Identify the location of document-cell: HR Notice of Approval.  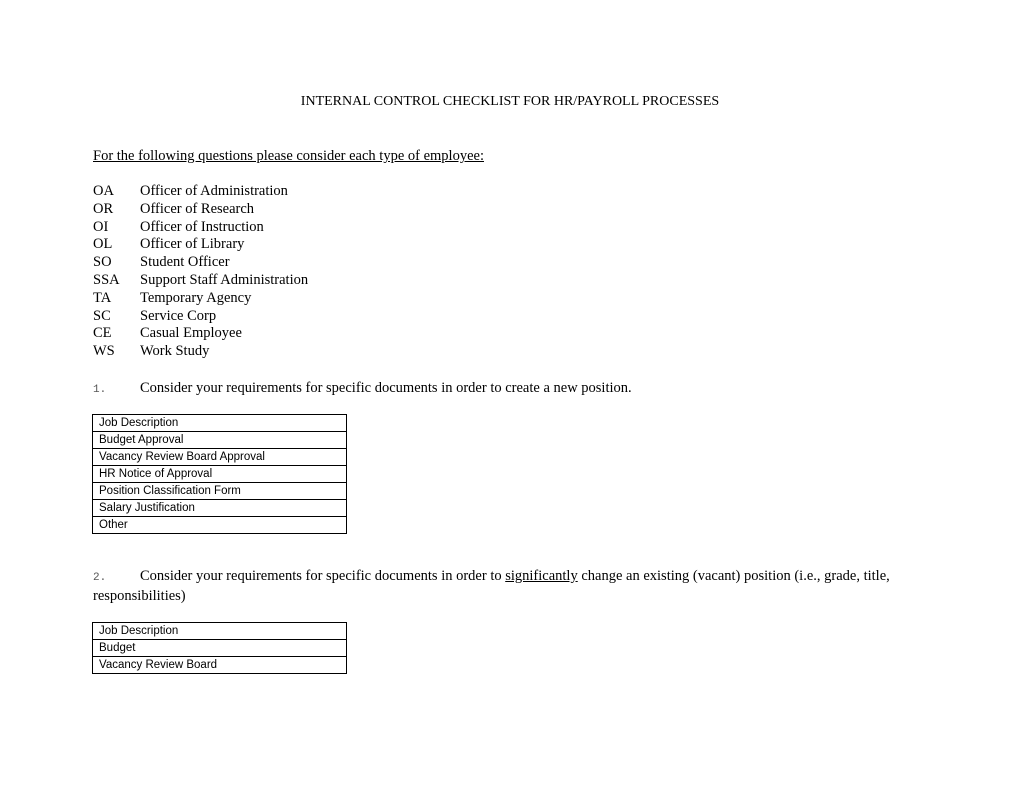
(219, 474).